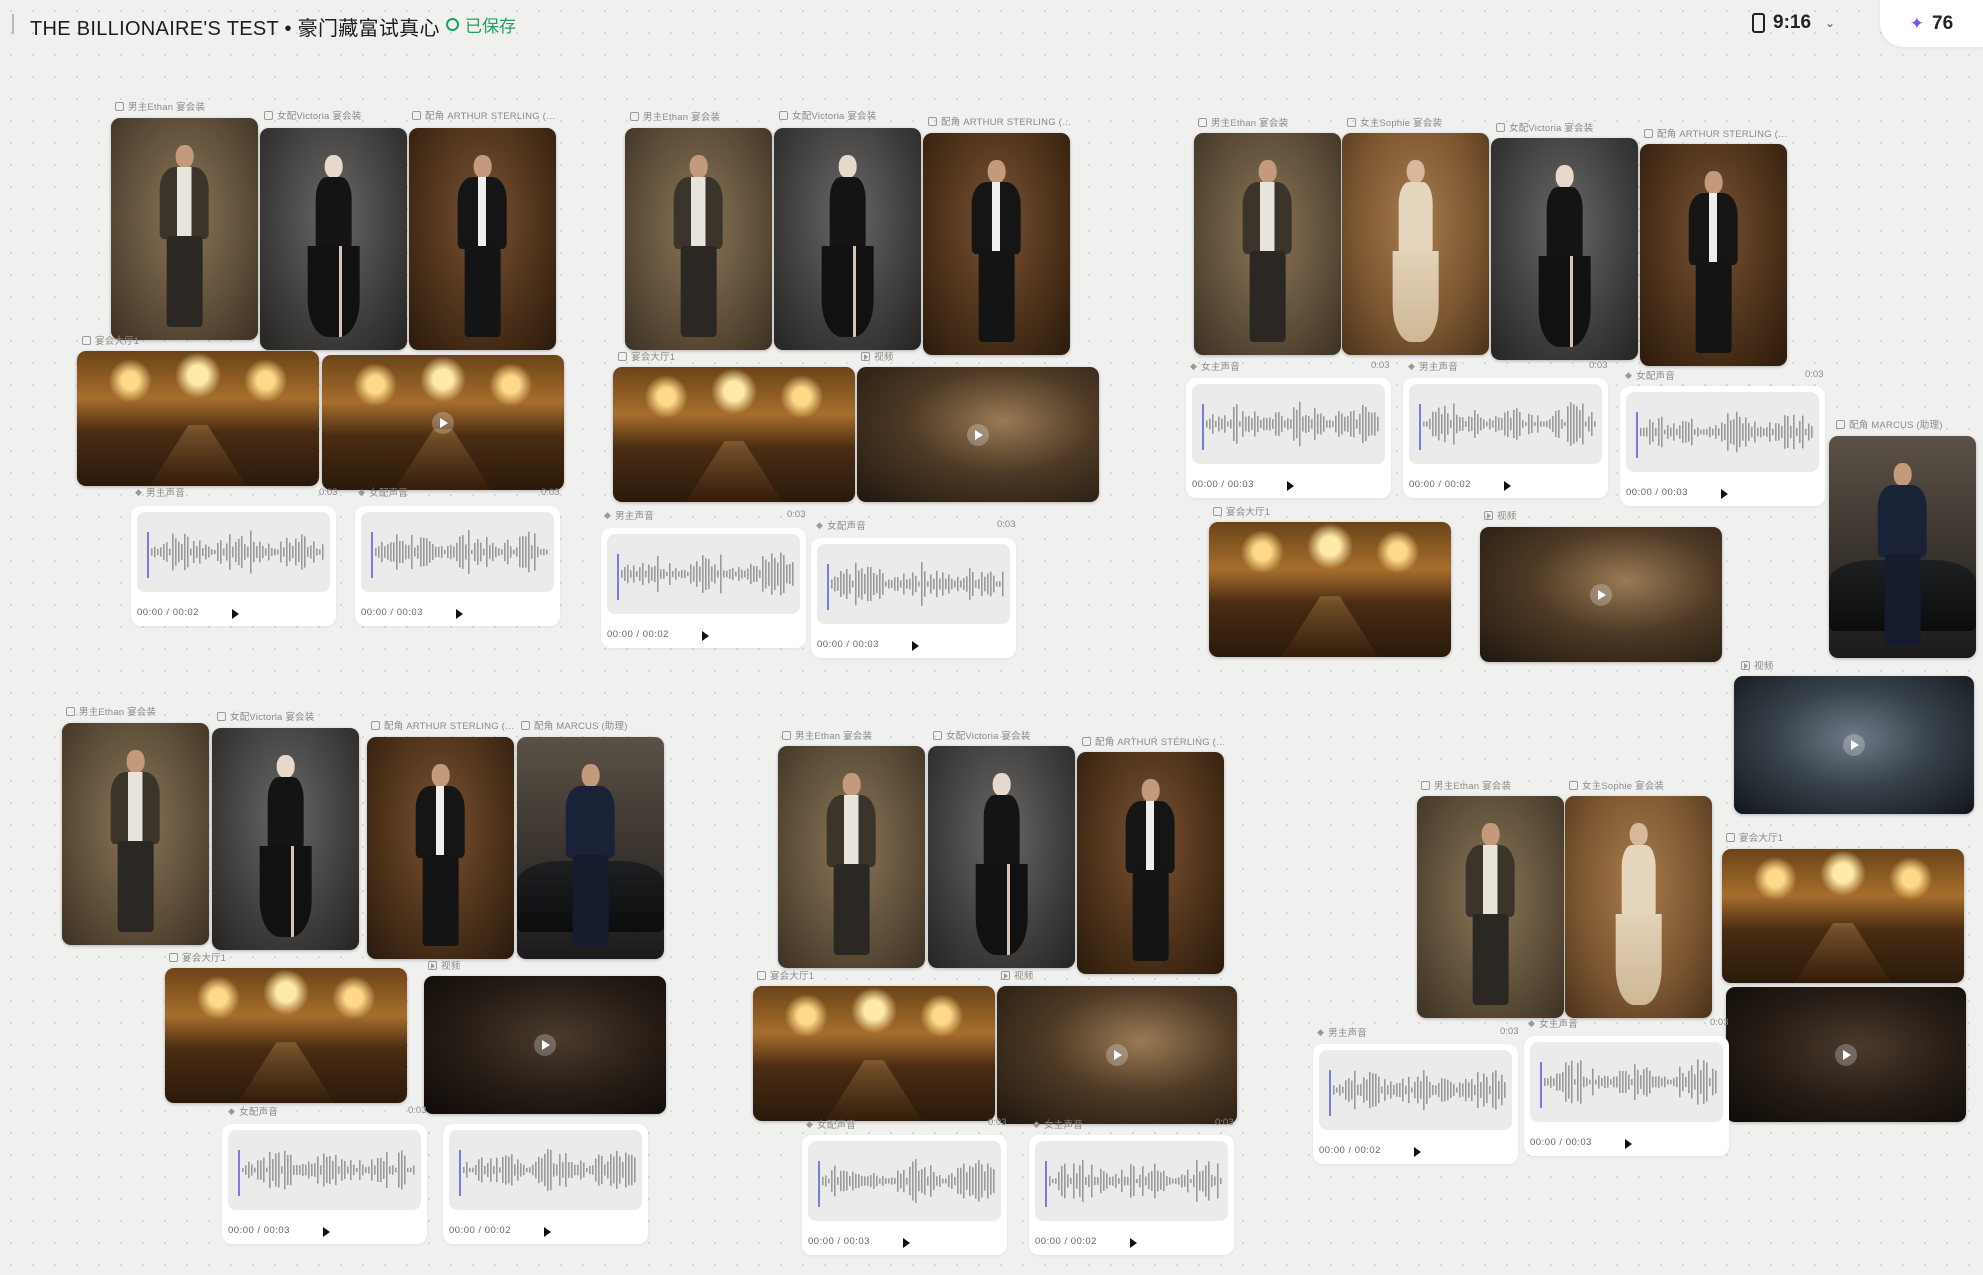 Image resolution: width=1983 pixels, height=1275 pixels. Describe the element at coordinates (988, 736) in the screenshot. I see `node-label-text: 女配Victoria 宴会装` at that location.